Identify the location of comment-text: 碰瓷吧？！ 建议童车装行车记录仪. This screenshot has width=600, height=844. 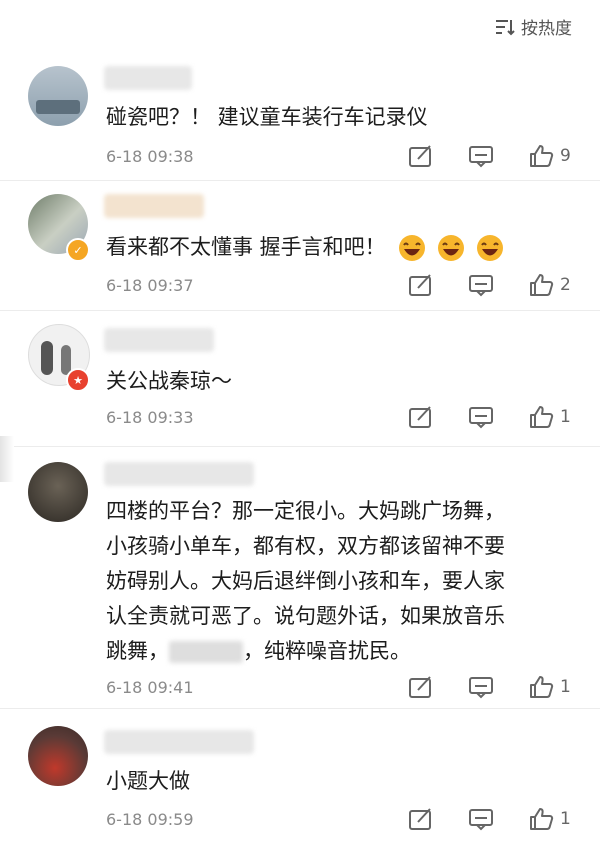
(267, 117).